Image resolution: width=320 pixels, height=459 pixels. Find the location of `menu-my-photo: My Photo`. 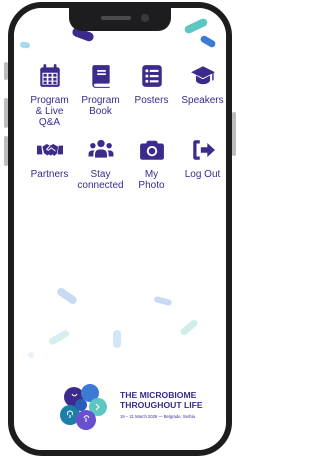

menu-my-photo: My Photo is located at coordinates (151, 163).